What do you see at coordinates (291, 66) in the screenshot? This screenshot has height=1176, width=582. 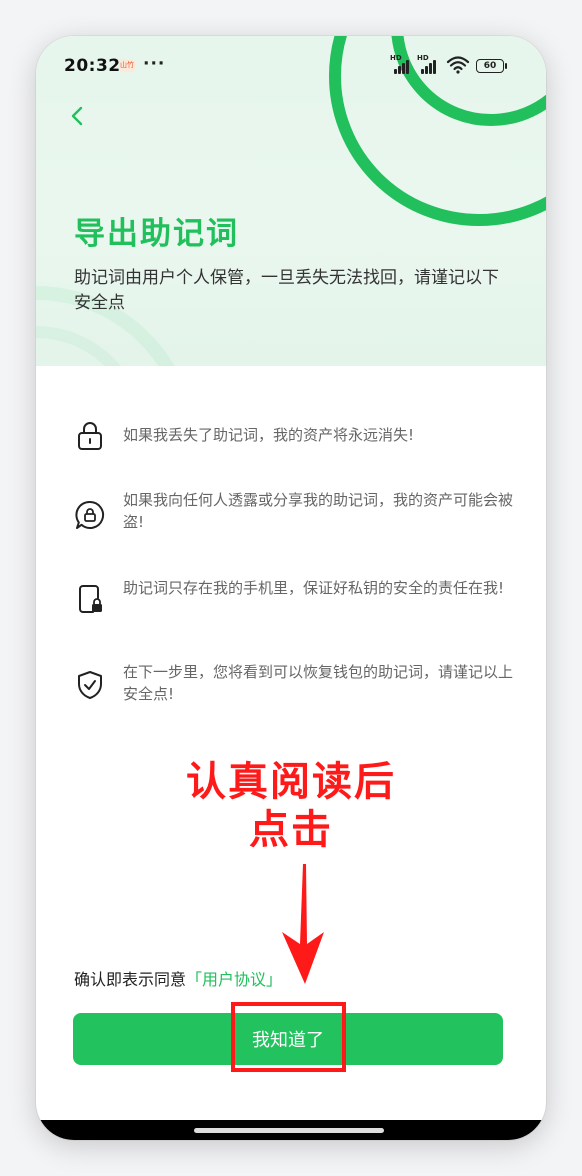 I see `status-bar: 20:32 山竹 ··· HD HD 60` at bounding box center [291, 66].